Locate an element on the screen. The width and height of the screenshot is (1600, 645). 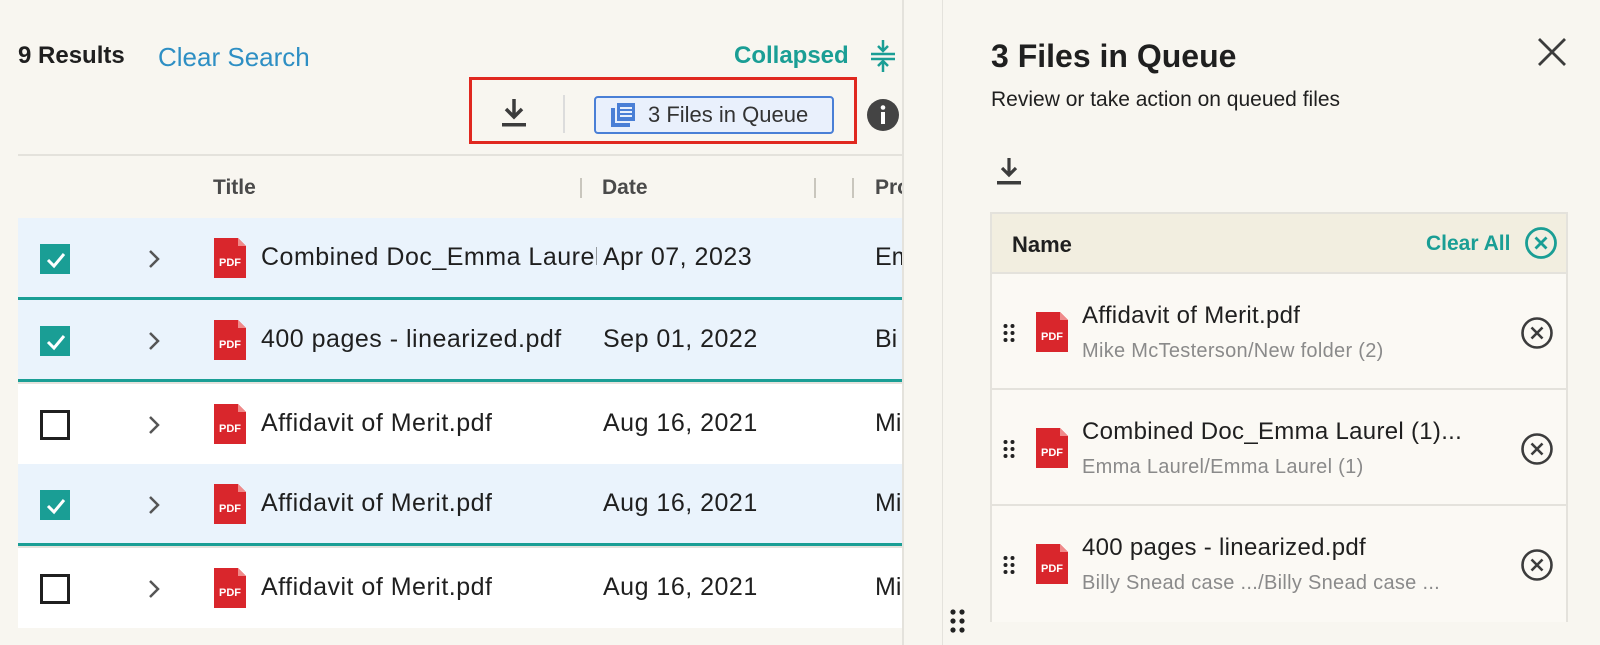
row-title: 400 pages - linearized.pdf is located at coordinates (429, 339).